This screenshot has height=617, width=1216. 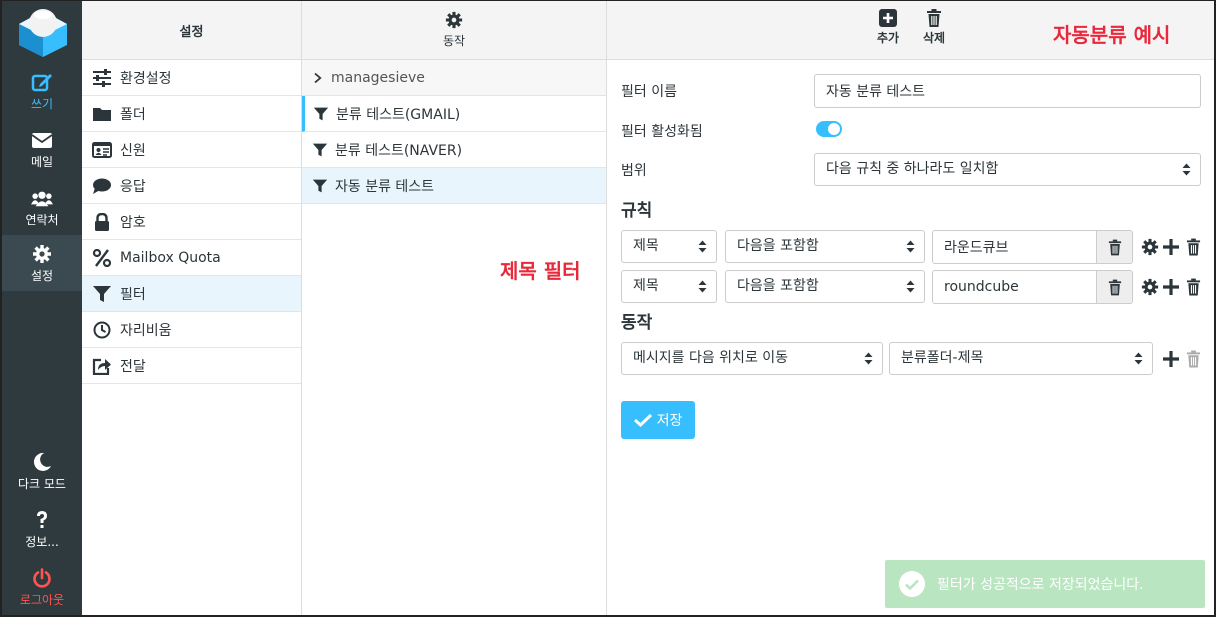 I want to click on plus-square-icon, so click(x=888, y=18).